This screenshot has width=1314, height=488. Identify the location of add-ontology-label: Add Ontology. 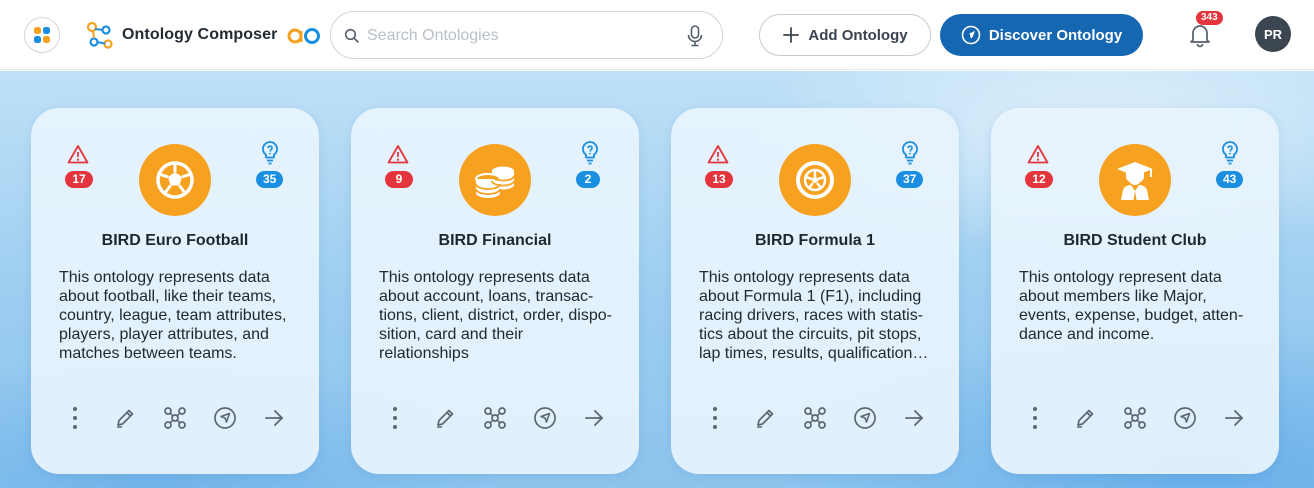
(858, 35).